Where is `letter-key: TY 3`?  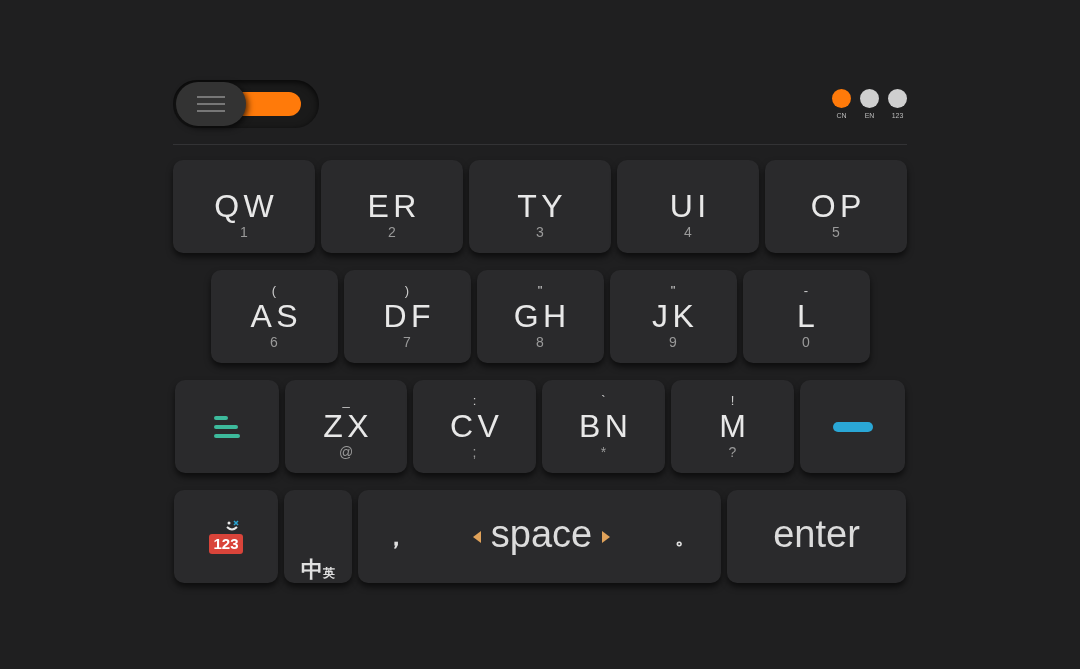
letter-key: TY 3 is located at coordinates (540, 206).